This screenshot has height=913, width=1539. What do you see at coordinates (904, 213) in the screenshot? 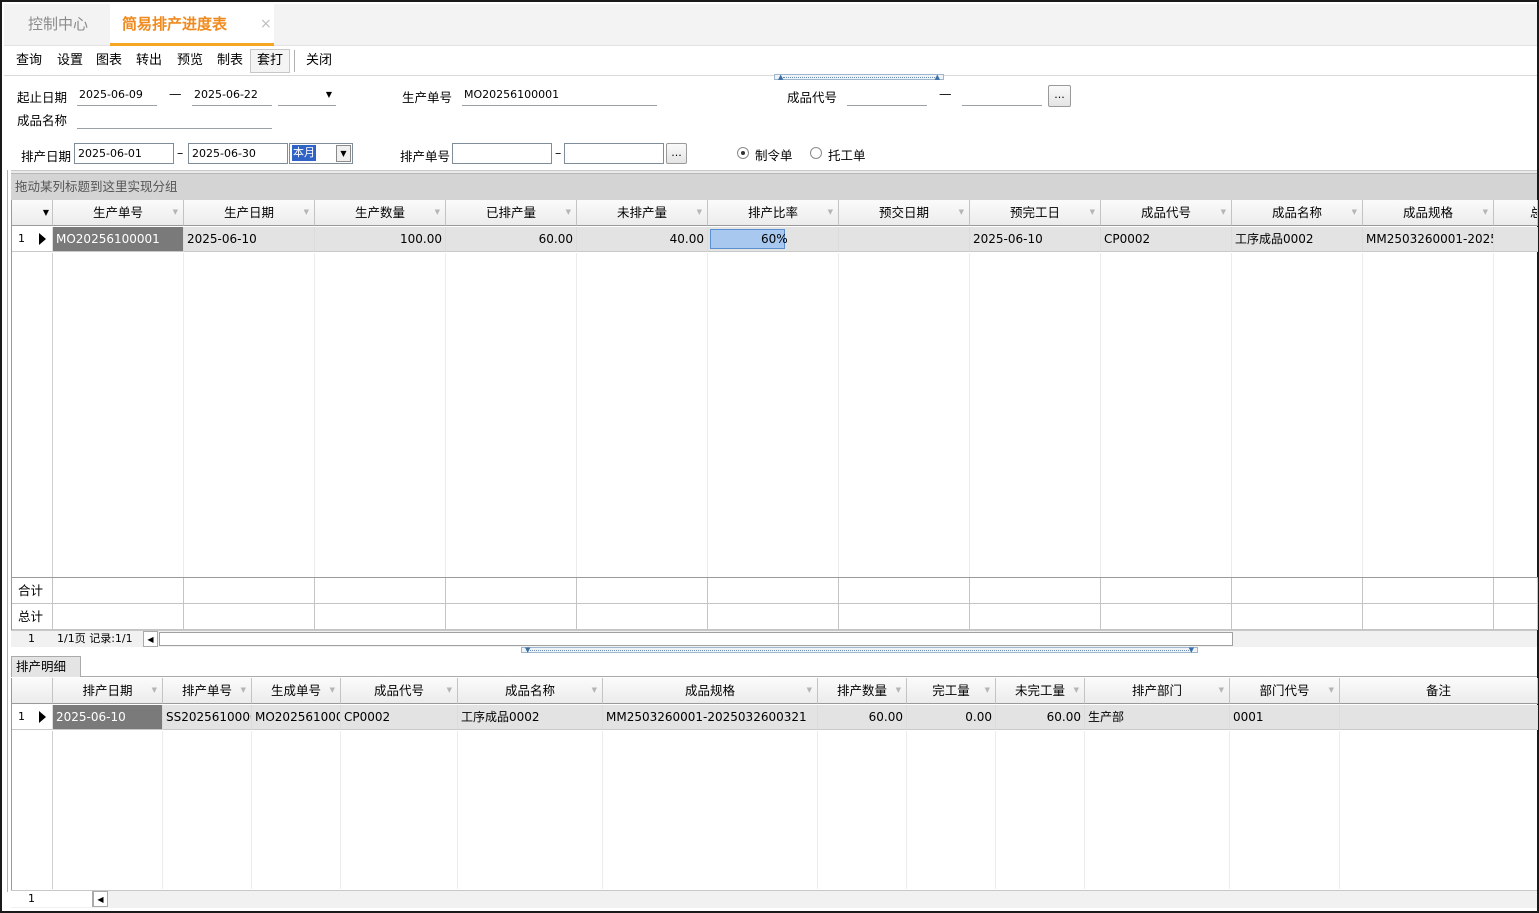
I see `col-header-due-date: 预交日期 ▼` at bounding box center [904, 213].